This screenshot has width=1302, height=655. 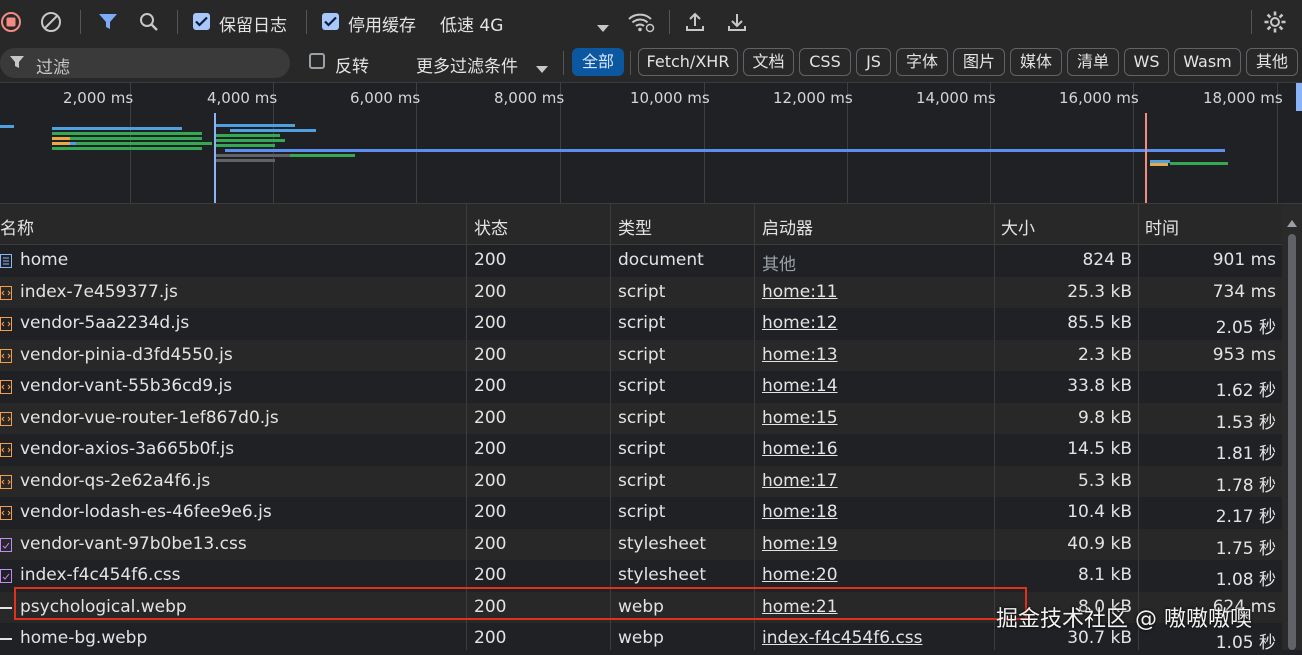 I want to click on request-time: 1.75 秒, so click(x=1245, y=548).